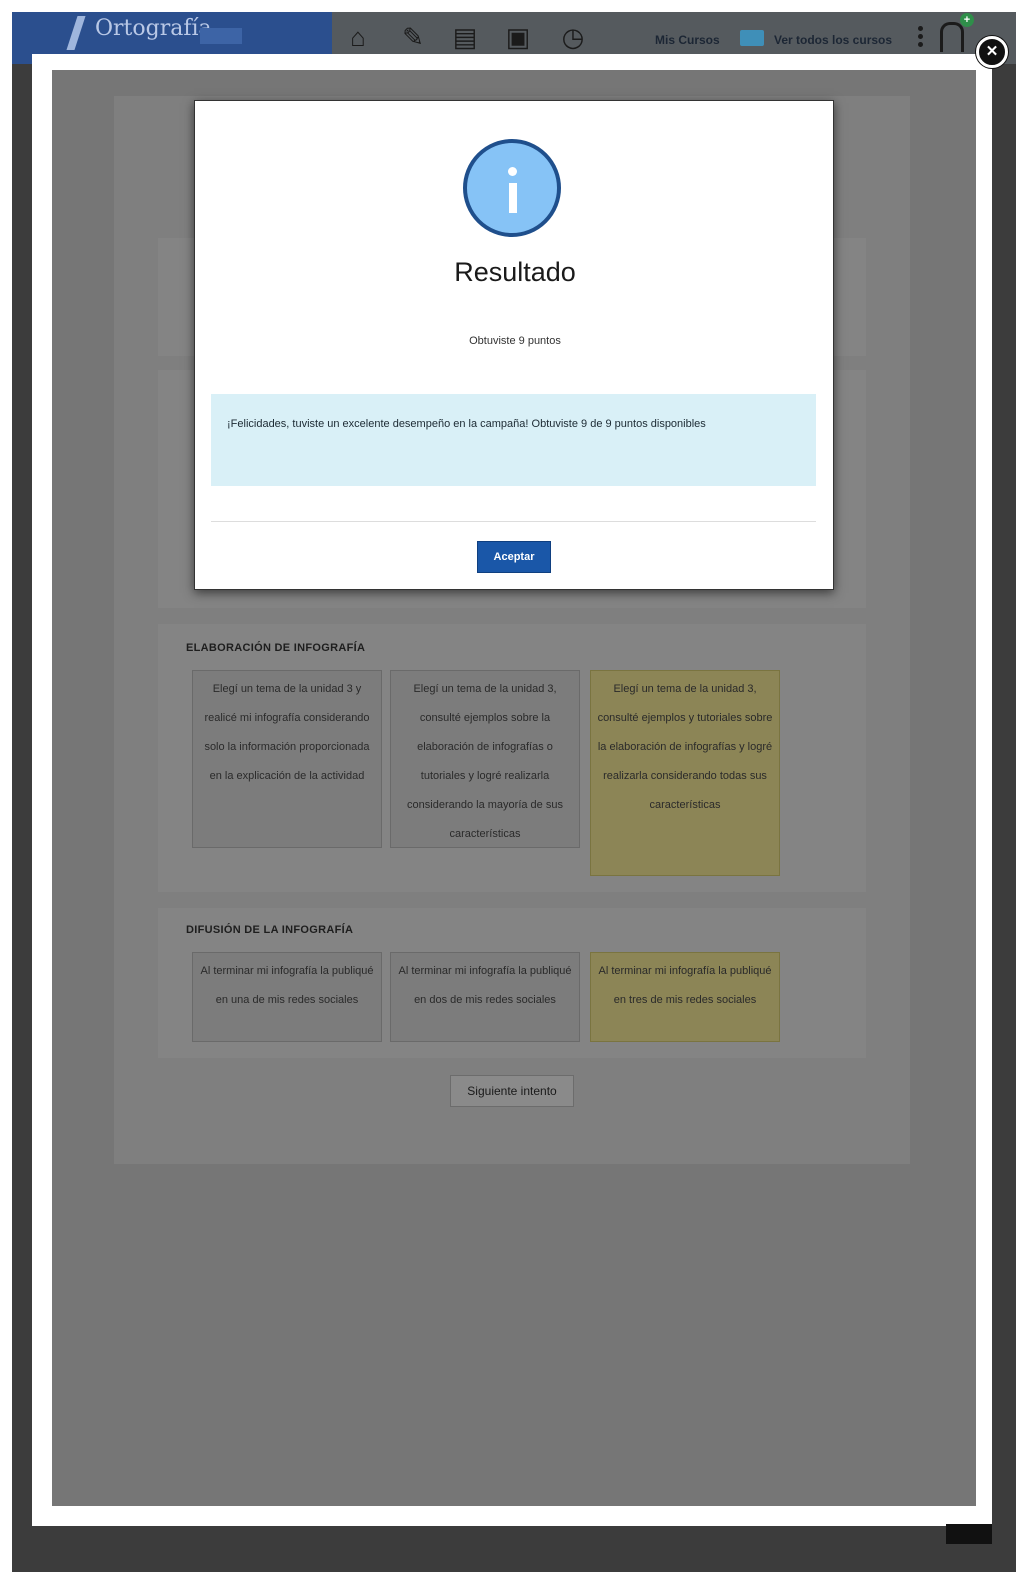 The width and height of the screenshot is (1032, 1596). What do you see at coordinates (153, 28) in the screenshot?
I see `brand-name: Ortografía` at bounding box center [153, 28].